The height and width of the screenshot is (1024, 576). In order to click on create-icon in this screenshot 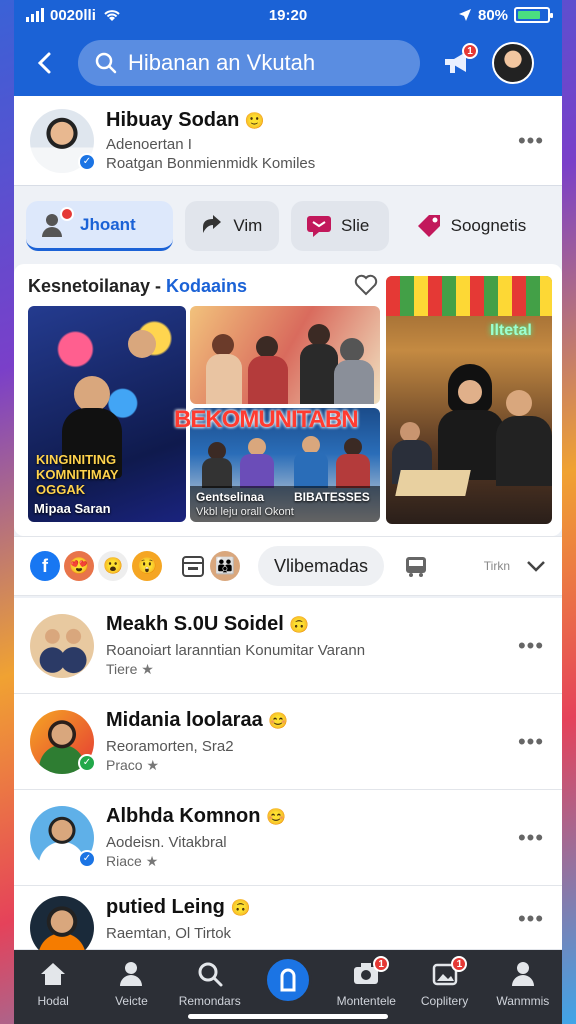, I will do `click(287, 980)`.